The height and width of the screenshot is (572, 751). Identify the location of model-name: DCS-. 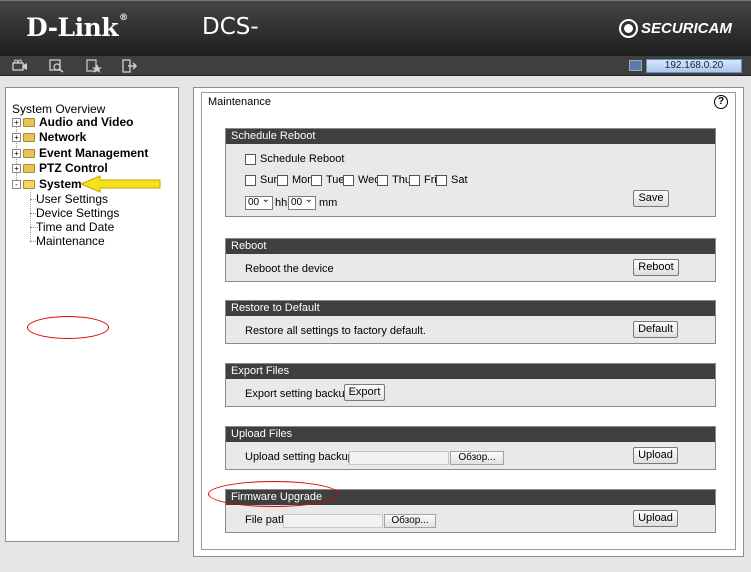
(230, 27).